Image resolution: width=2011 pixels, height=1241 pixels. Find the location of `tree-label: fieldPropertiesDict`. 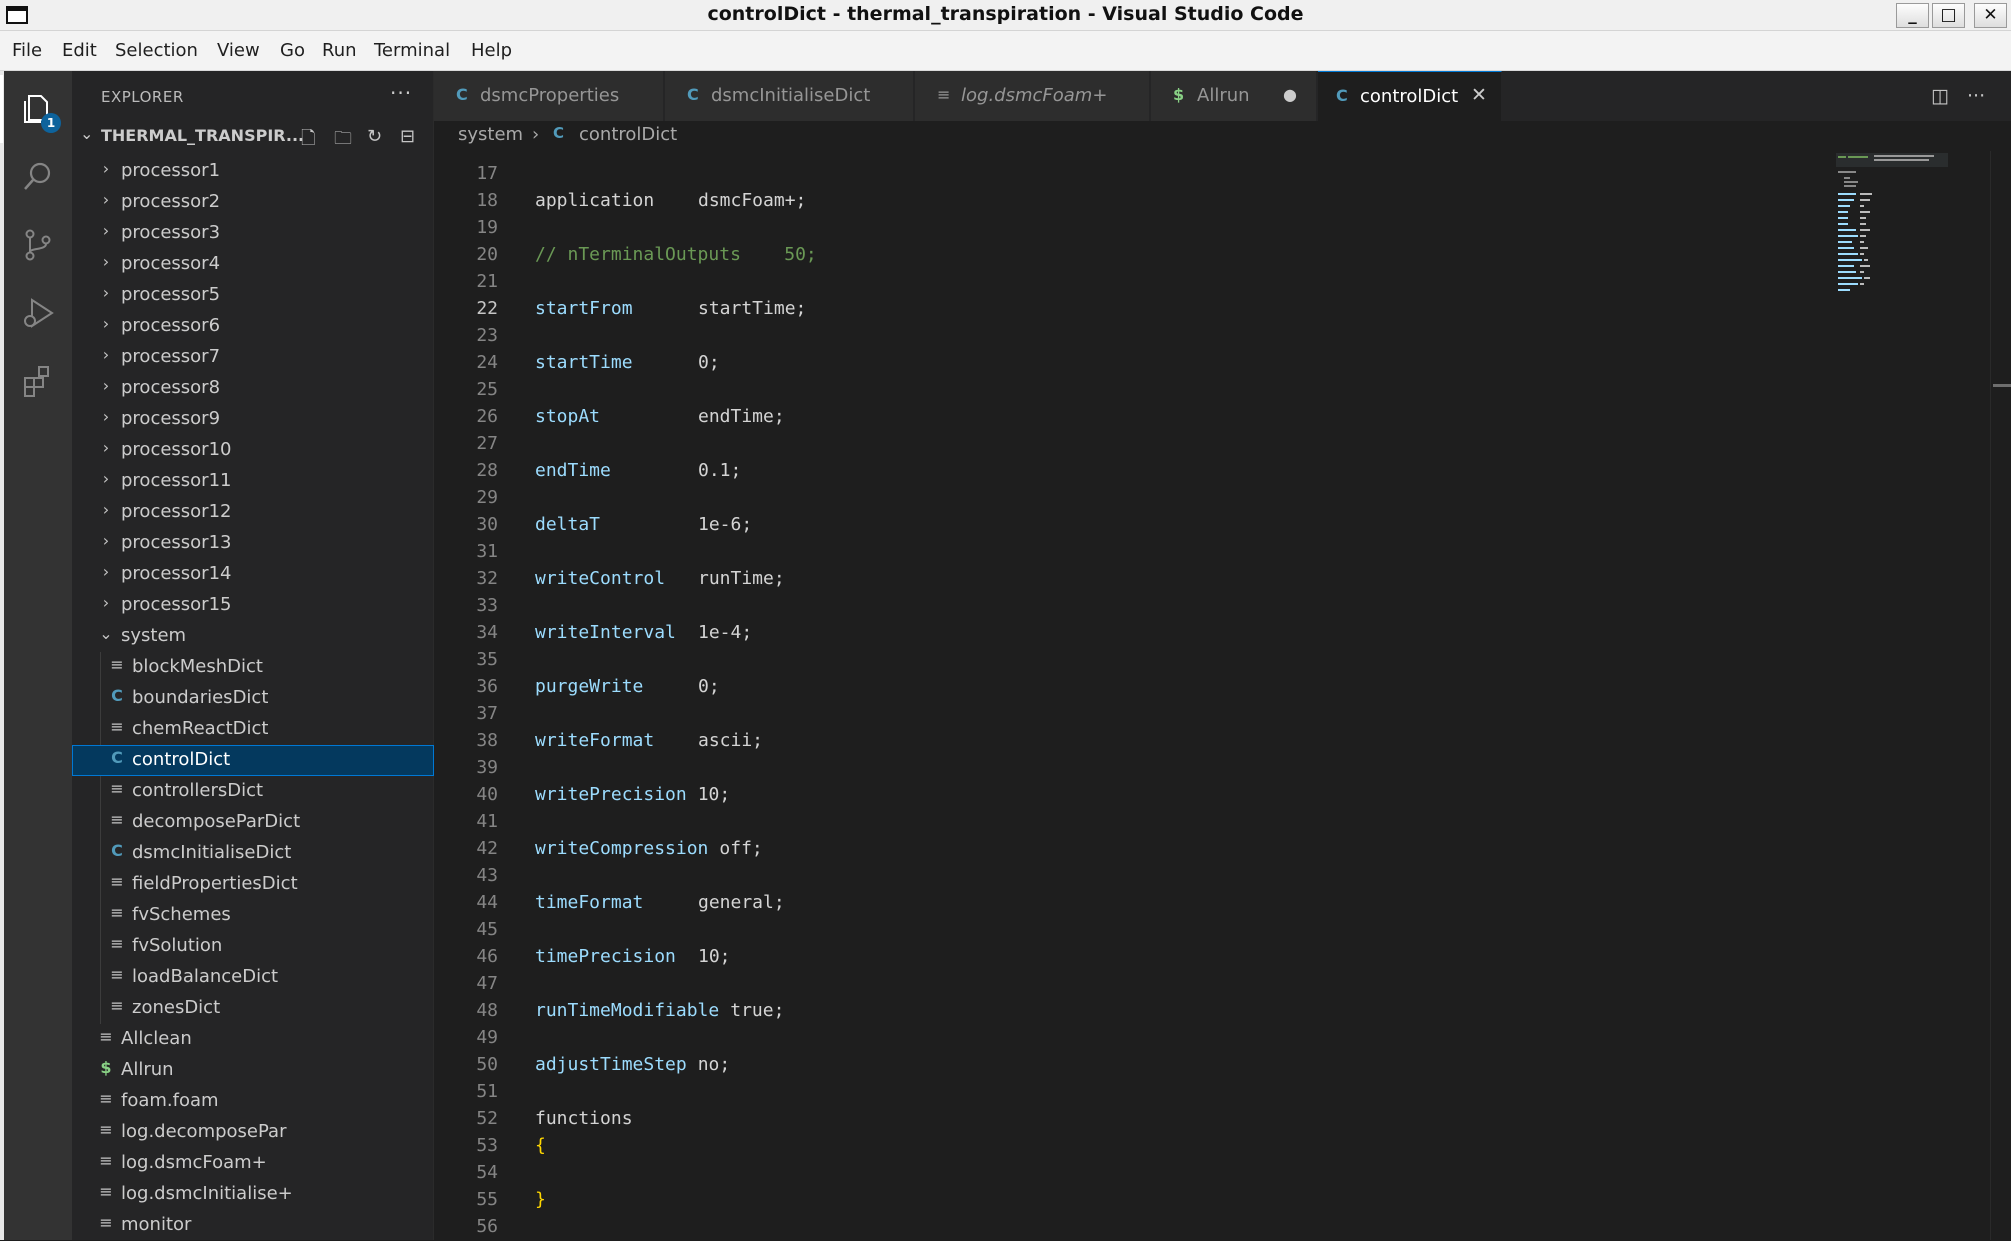

tree-label: fieldPropertiesDict is located at coordinates (215, 883).